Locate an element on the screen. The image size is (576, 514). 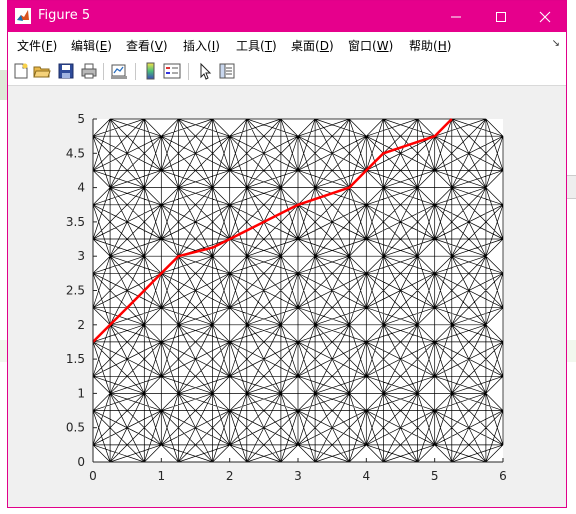
menu-tools: 工具(T) is located at coordinates (256, 45).